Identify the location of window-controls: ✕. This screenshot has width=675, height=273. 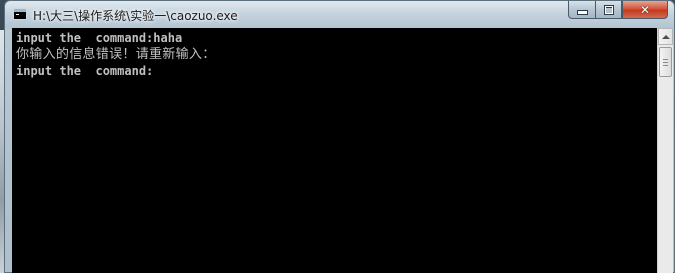
(618, 10).